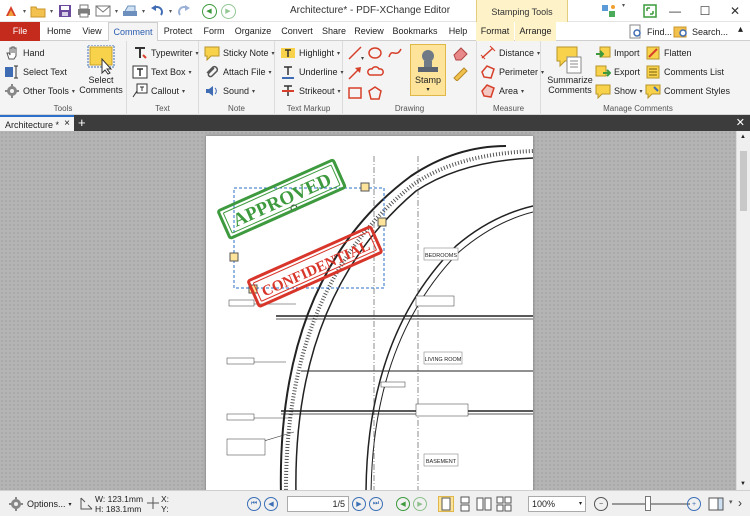 Image resolution: width=750 pixels, height=516 pixels. Describe the element at coordinates (396, 53) in the screenshot. I see `freehand-tool-icon` at that location.